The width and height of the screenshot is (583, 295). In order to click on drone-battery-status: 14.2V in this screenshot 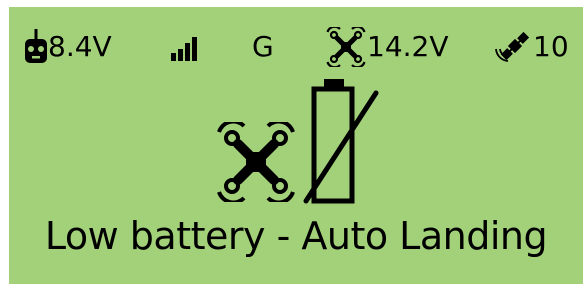, I will do `click(387, 47)`.